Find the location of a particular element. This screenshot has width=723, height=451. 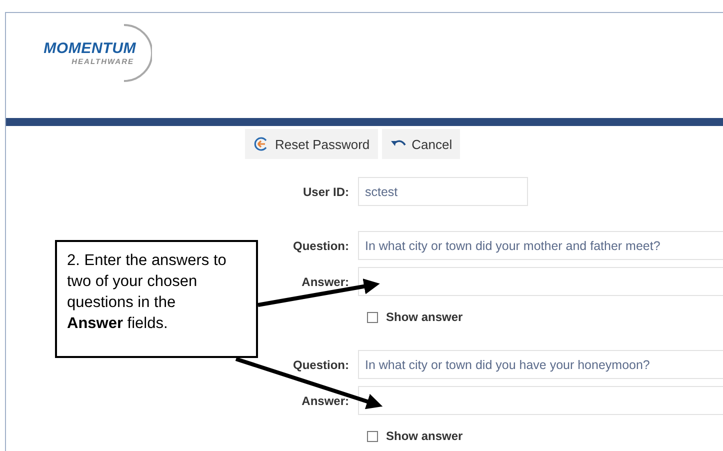

question-field: In what city or town did you have your honeymoon? is located at coordinates (540, 364).